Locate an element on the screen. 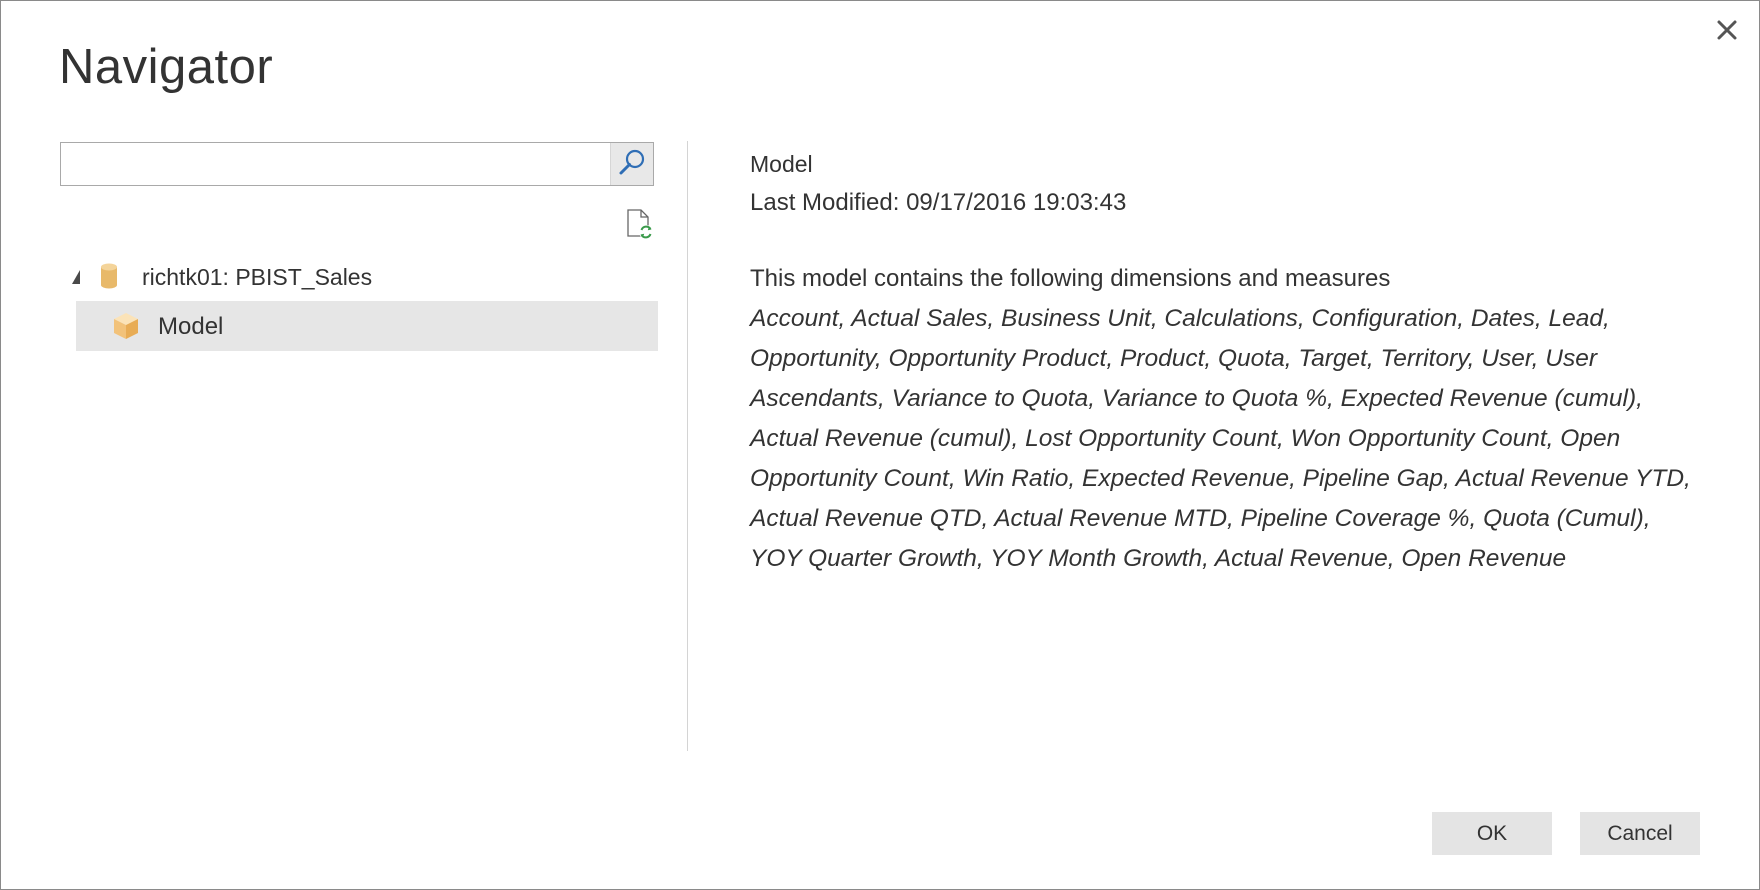  tree-node-server: richtk01: PBIST_Sales is located at coordinates (359, 277).